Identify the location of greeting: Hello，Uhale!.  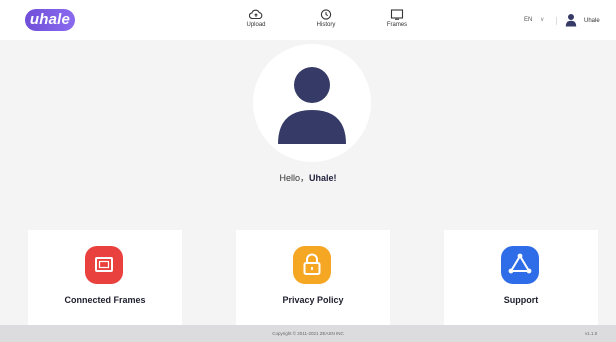
(308, 177).